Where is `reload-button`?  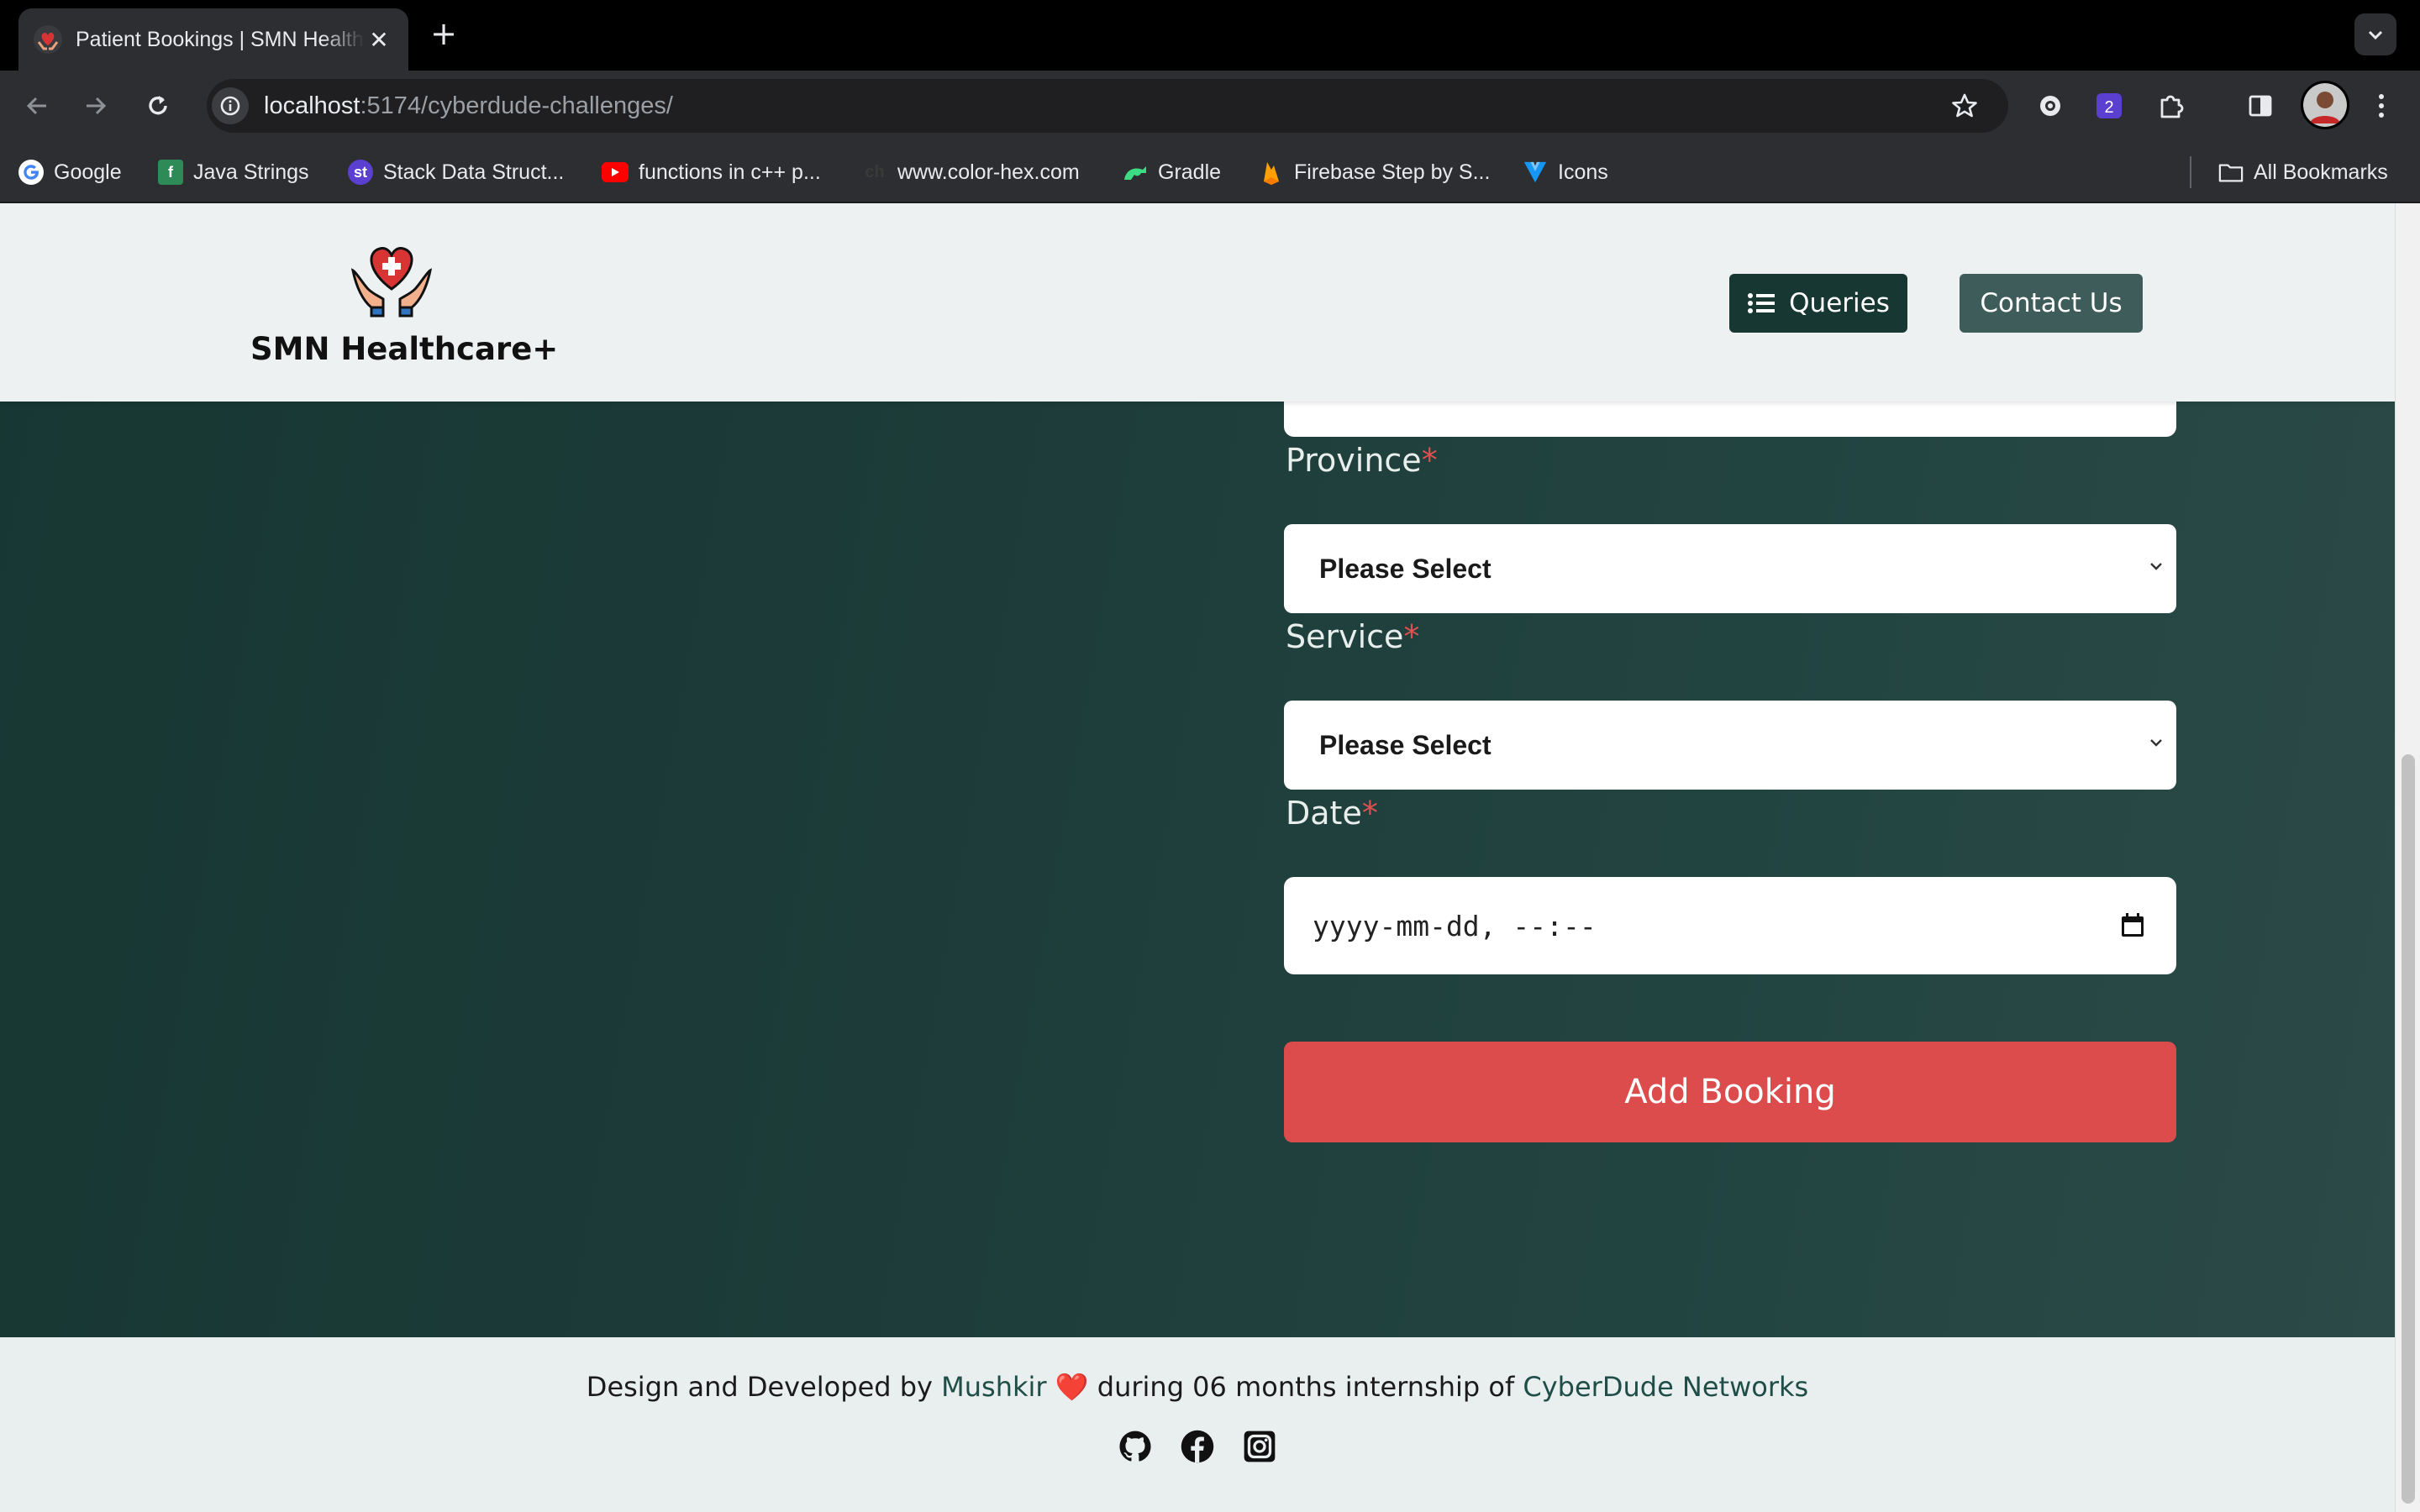
reload-button is located at coordinates (157, 105).